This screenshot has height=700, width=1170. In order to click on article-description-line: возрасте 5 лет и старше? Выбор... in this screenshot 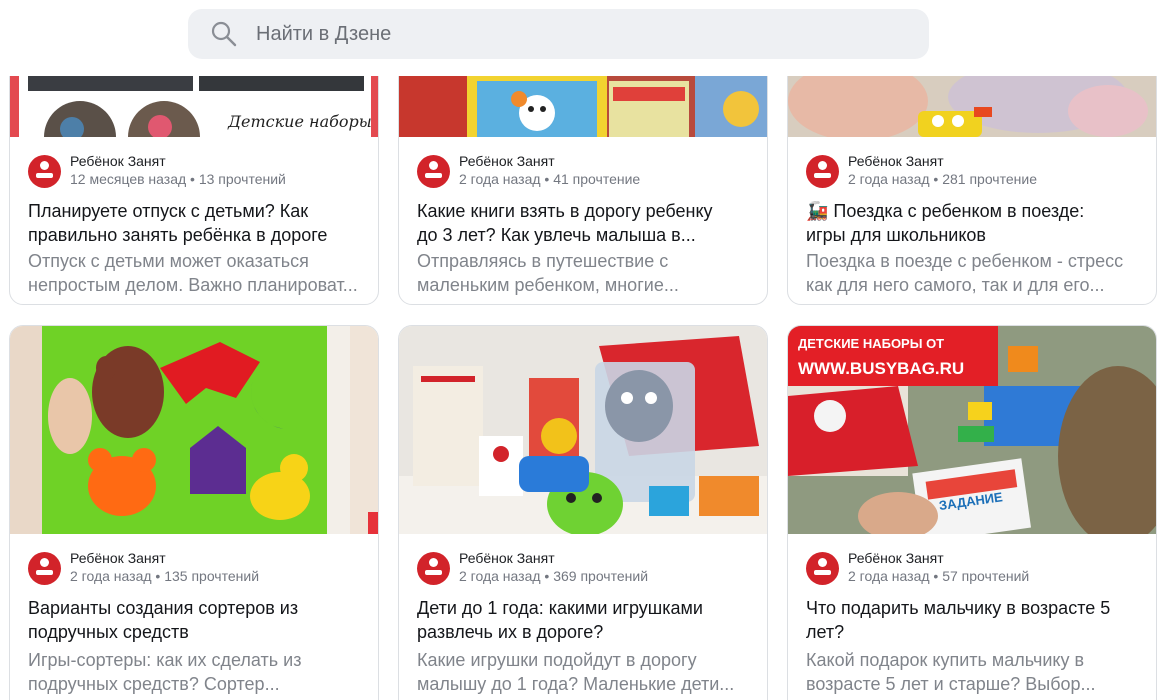, I will do `click(951, 684)`.